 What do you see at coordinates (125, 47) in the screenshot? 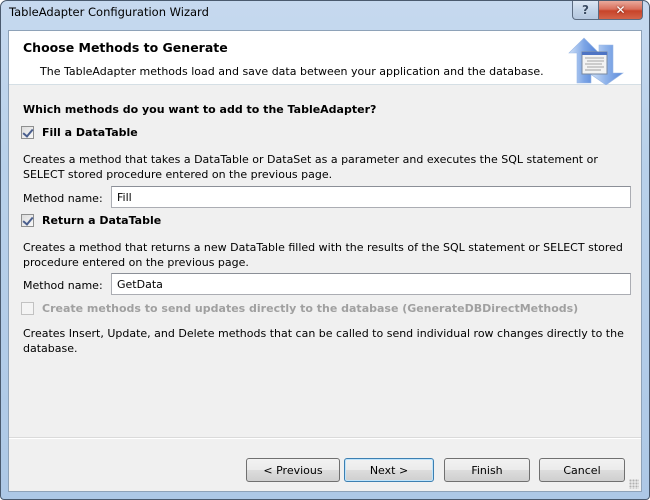
I see `page-title: Choose Methods to Generate` at bounding box center [125, 47].